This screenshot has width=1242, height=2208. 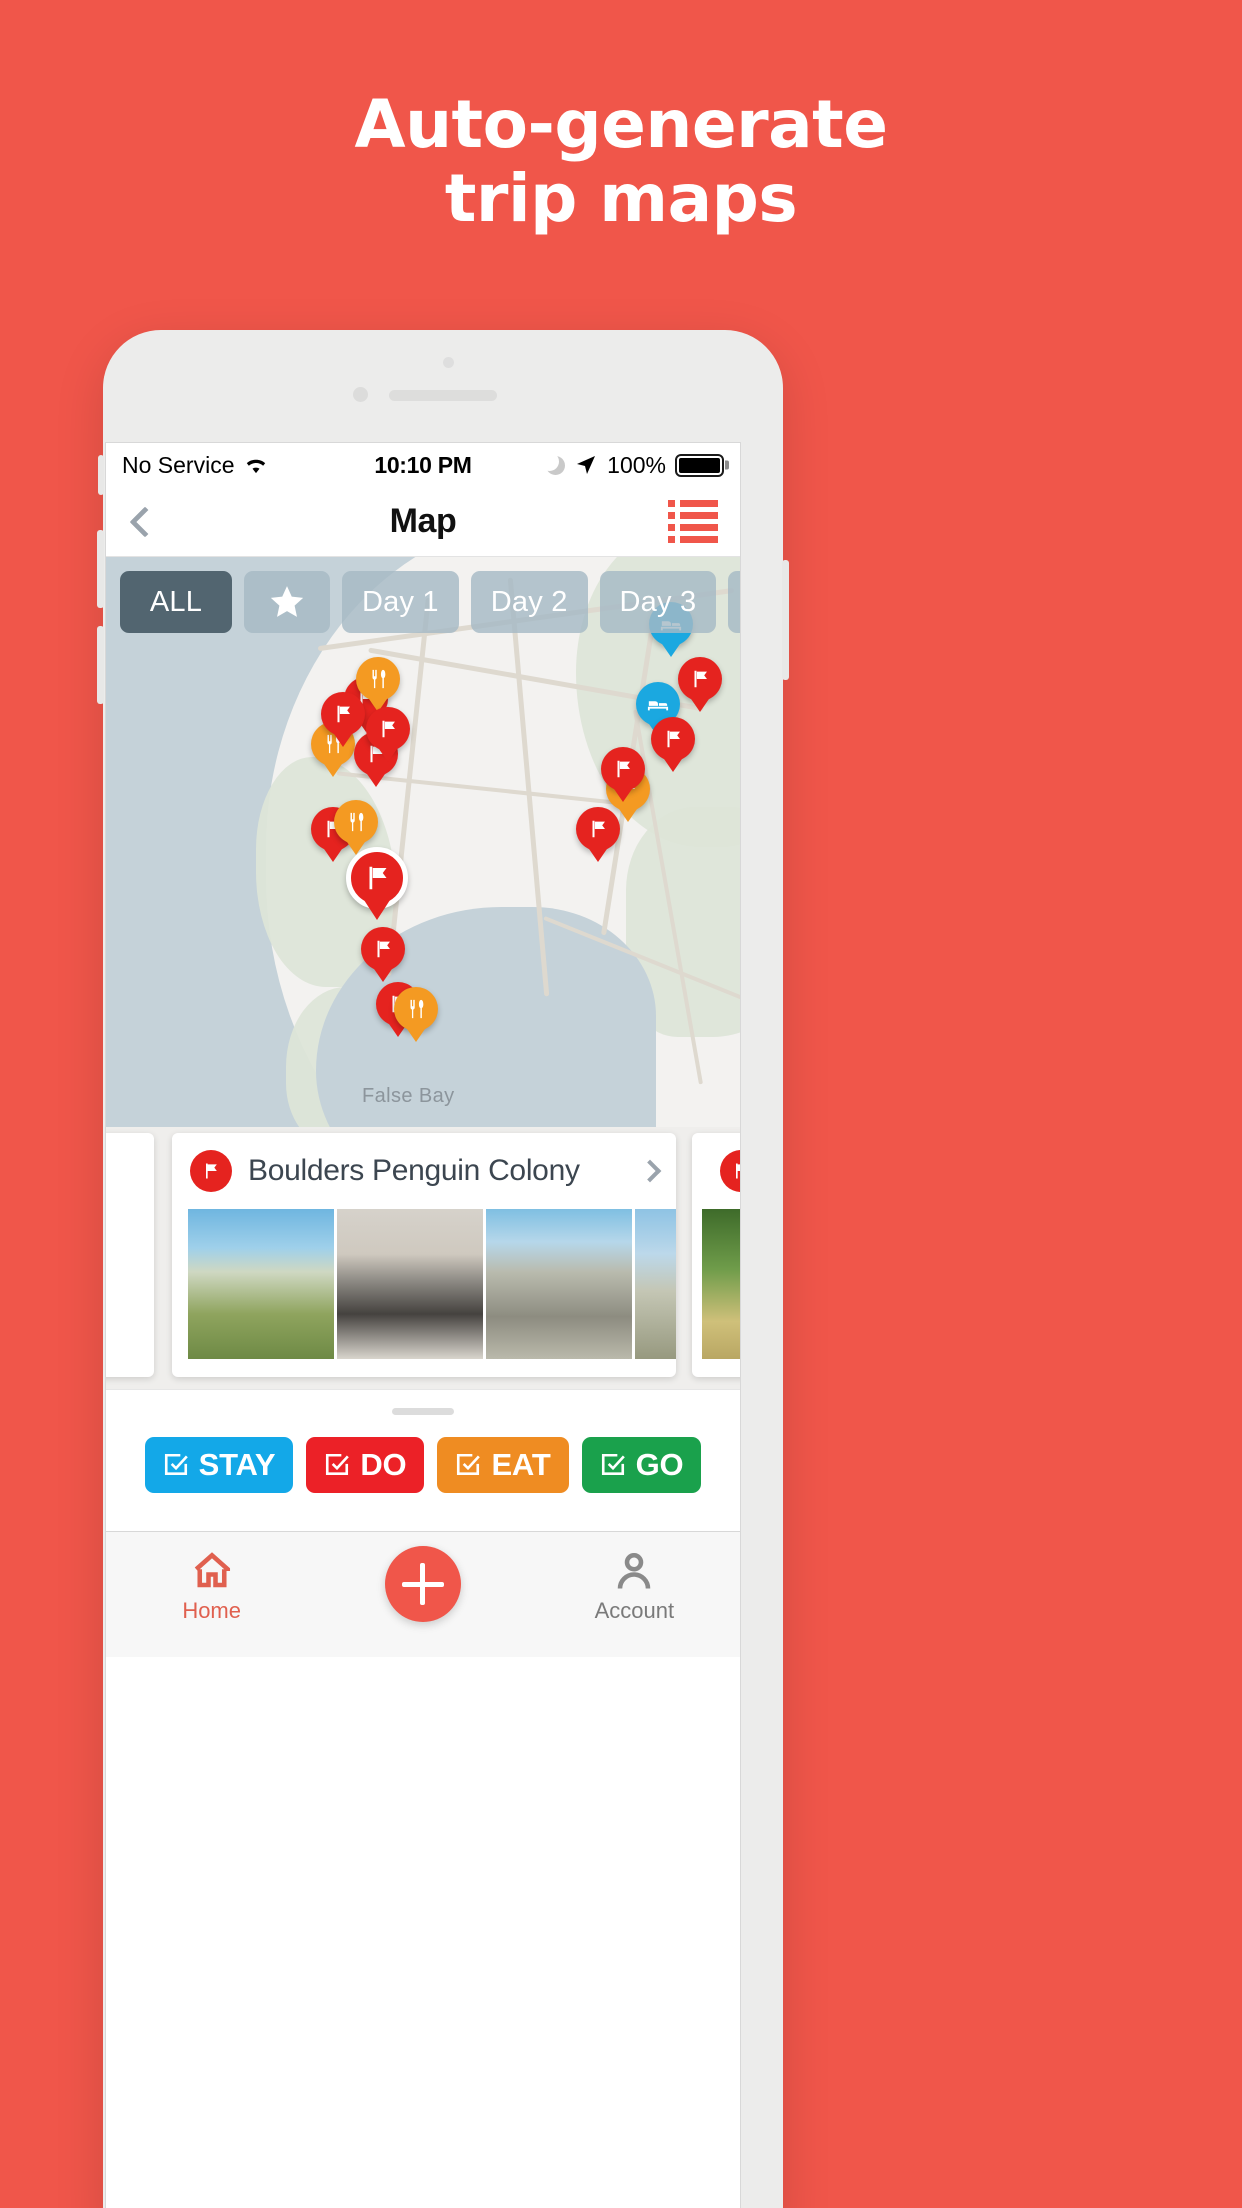 I want to click on phone-volume-down-button, so click(x=100, y=665).